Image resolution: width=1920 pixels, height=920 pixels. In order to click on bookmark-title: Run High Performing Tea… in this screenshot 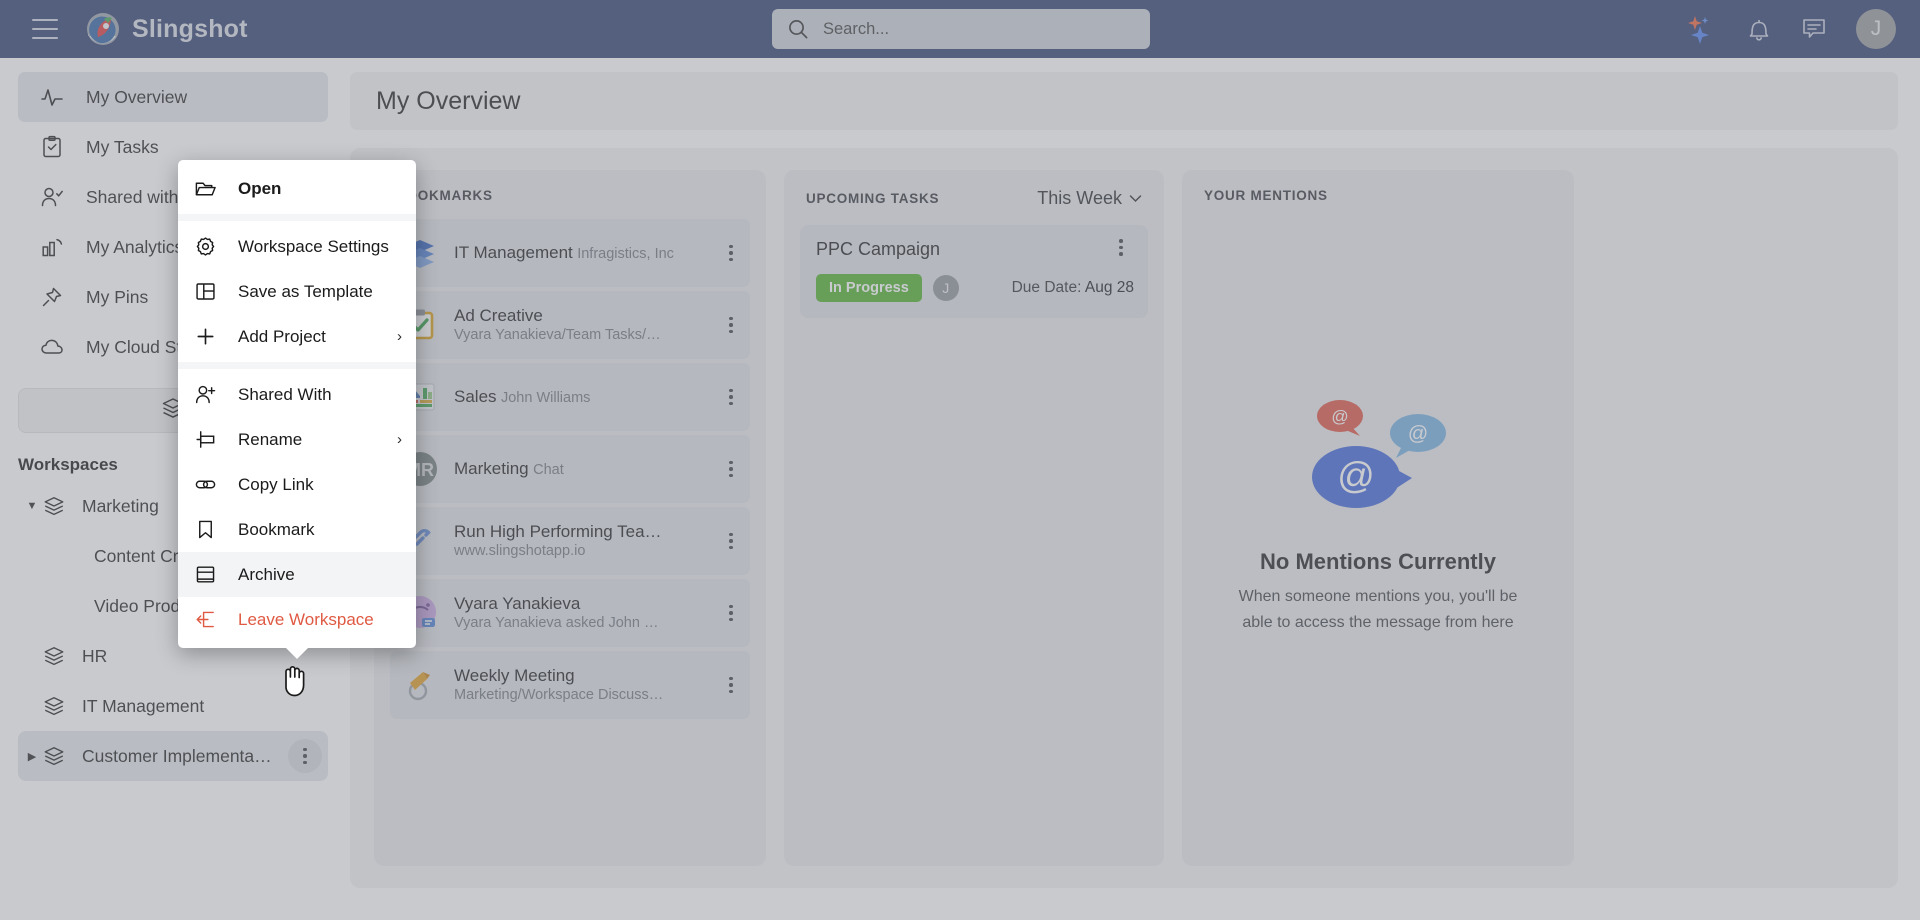, I will do `click(558, 531)`.